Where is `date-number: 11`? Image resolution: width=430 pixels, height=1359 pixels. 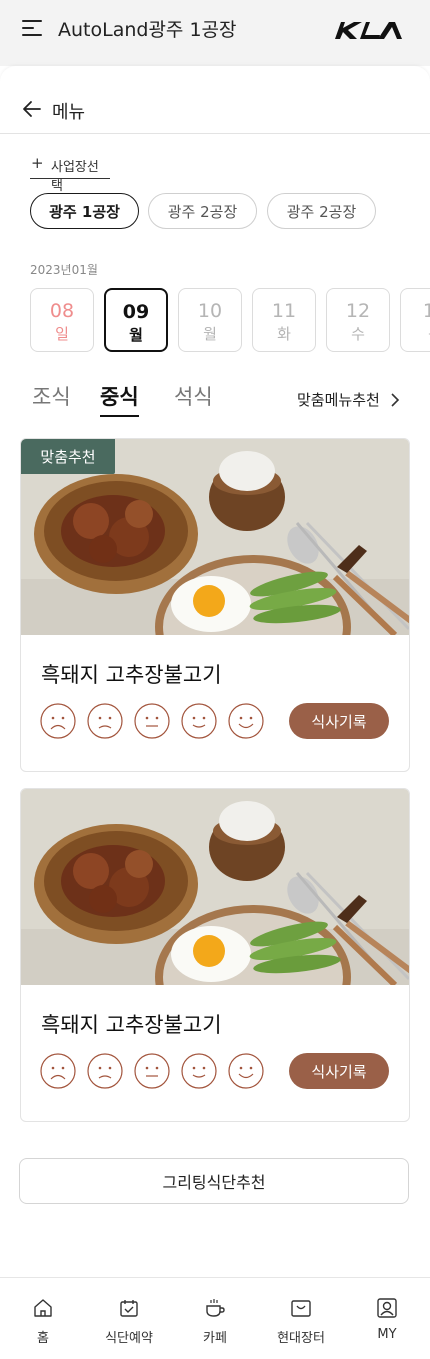 date-number: 11 is located at coordinates (284, 311).